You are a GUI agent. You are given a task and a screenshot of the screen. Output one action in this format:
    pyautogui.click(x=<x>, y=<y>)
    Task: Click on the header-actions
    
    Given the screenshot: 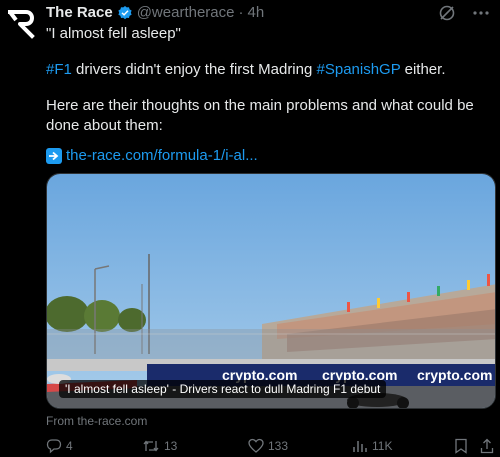 What is the action you would take?
    pyautogui.click(x=464, y=13)
    